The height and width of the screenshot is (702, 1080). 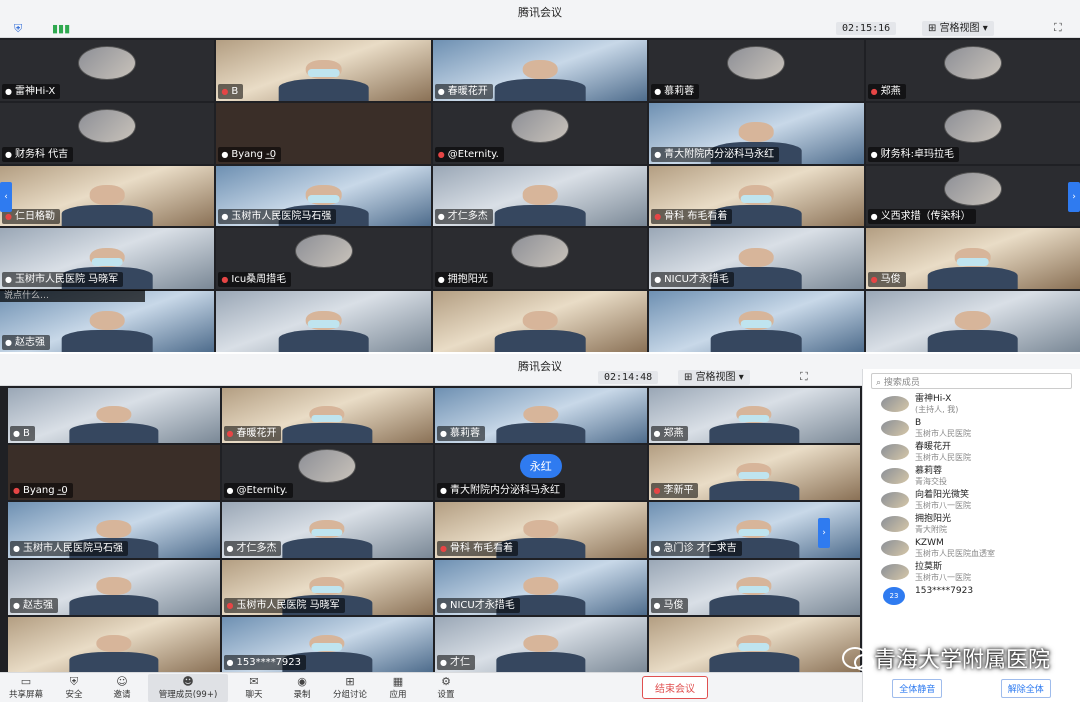 What do you see at coordinates (107, 70) in the screenshot?
I see `participant-tile: ● 雷神Hi-X` at bounding box center [107, 70].